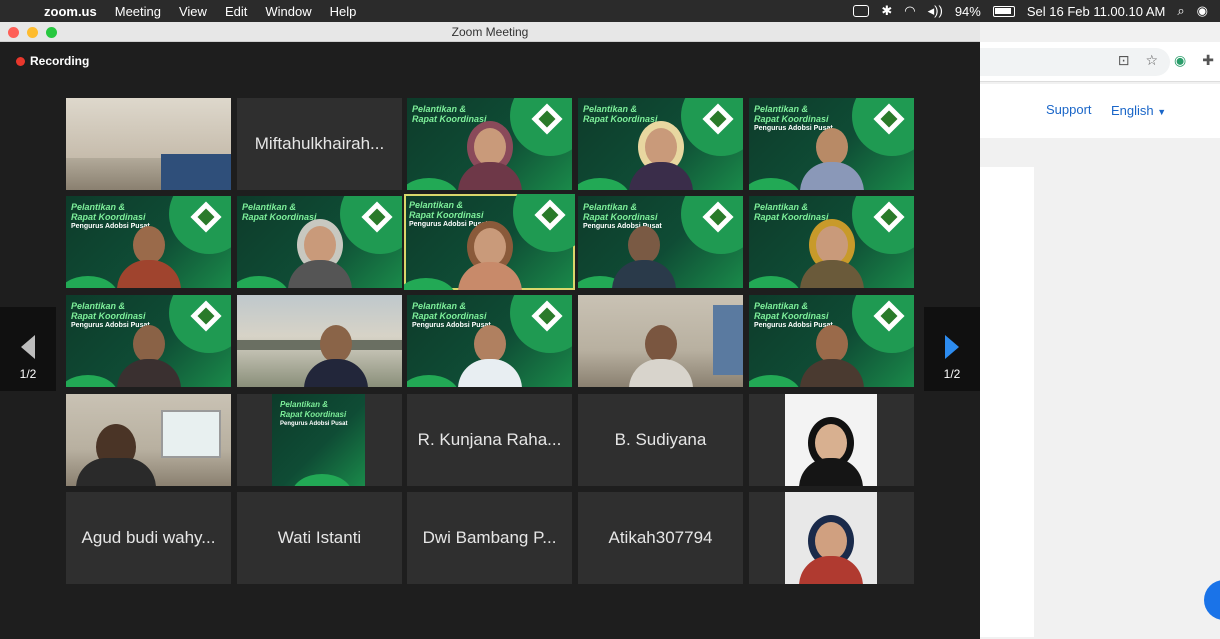 This screenshot has width=1220, height=639. Describe the element at coordinates (13, 32) in the screenshot. I see `close-window-icon` at that location.